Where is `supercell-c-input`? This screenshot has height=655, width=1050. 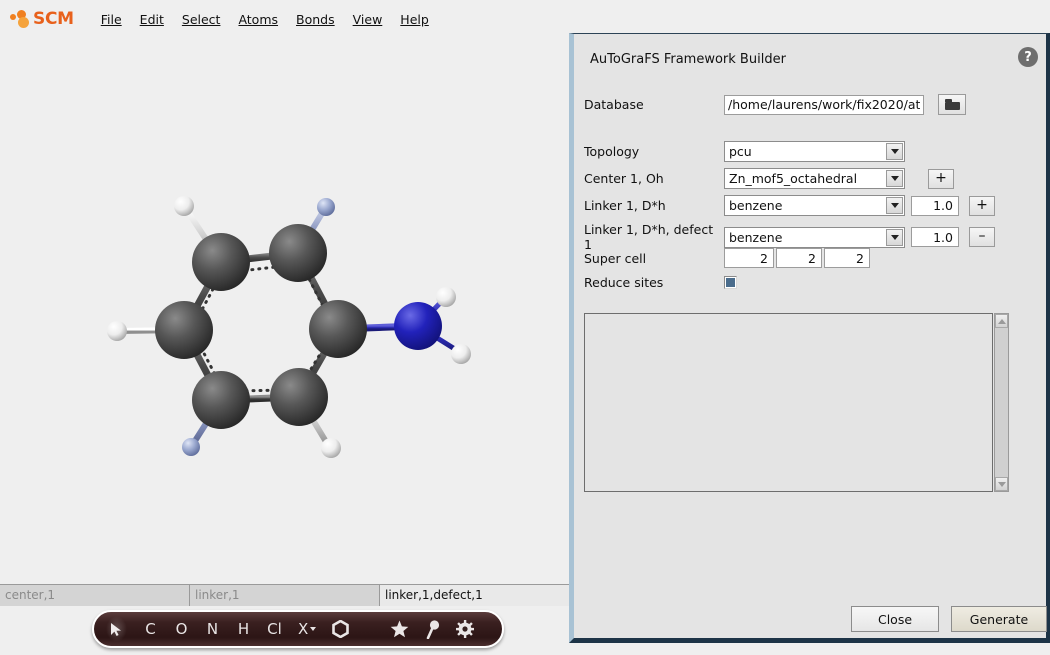
supercell-c-input is located at coordinates (847, 258).